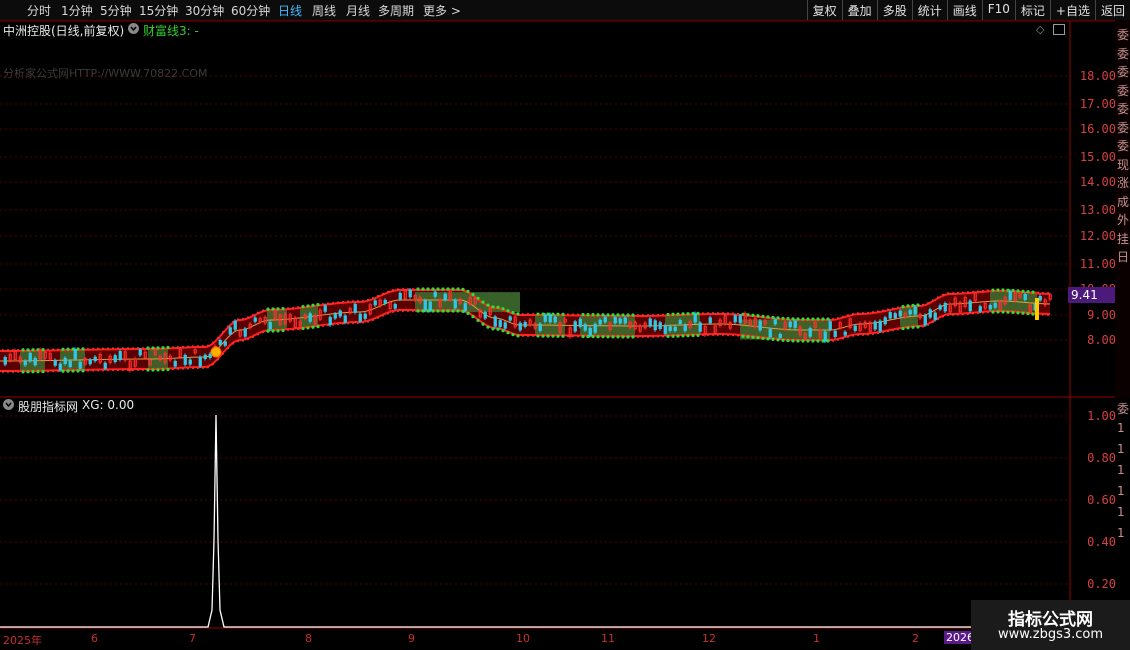 The width and height of the screenshot is (1130, 650). Describe the element at coordinates (1101, 542) in the screenshot. I see `sub-tick: 0.40` at that location.